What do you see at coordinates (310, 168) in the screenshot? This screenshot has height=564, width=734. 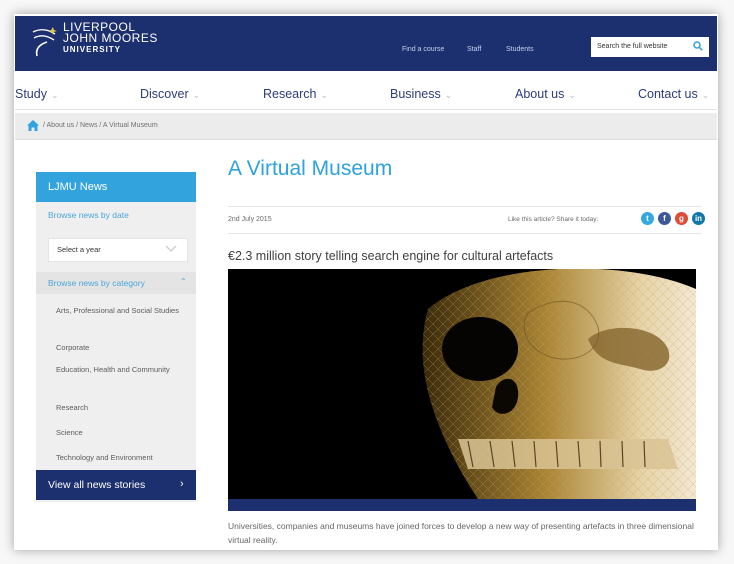 I see `page-title: A Virtual Museum` at bounding box center [310, 168].